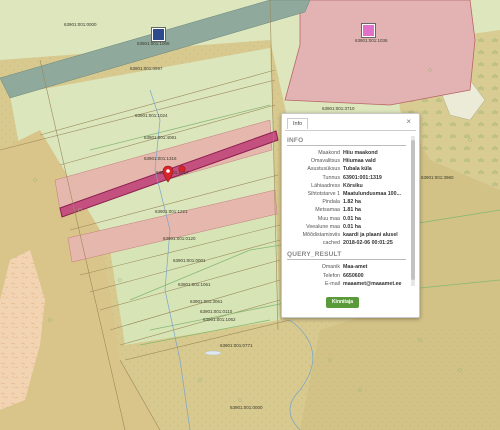 This screenshot has width=500, height=430. I want to click on attribute-value: 2018-02-06 00:01:25, so click(368, 243).